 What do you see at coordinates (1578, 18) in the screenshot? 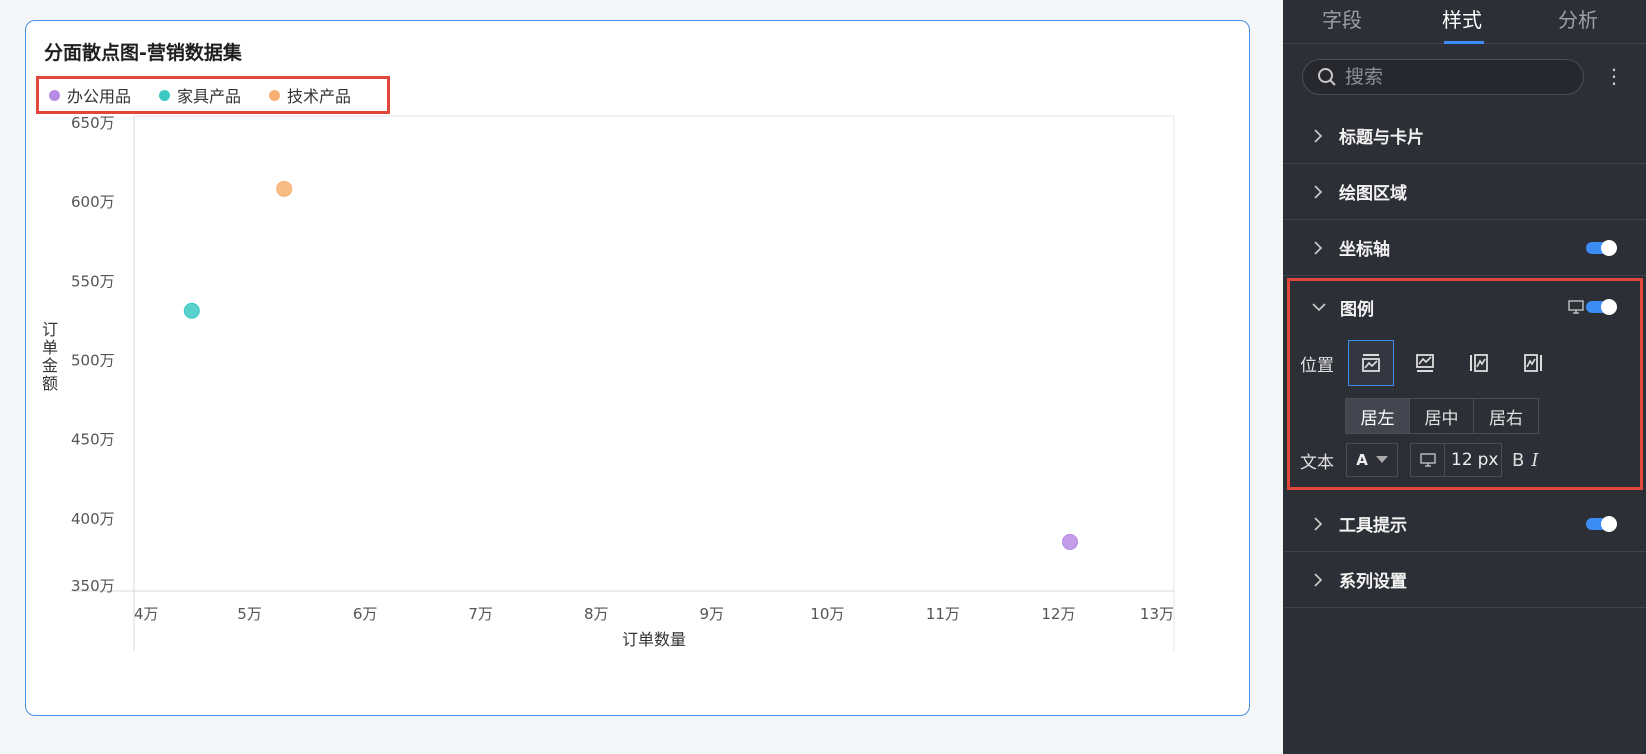
I see `tab-analysis: 分析` at bounding box center [1578, 18].